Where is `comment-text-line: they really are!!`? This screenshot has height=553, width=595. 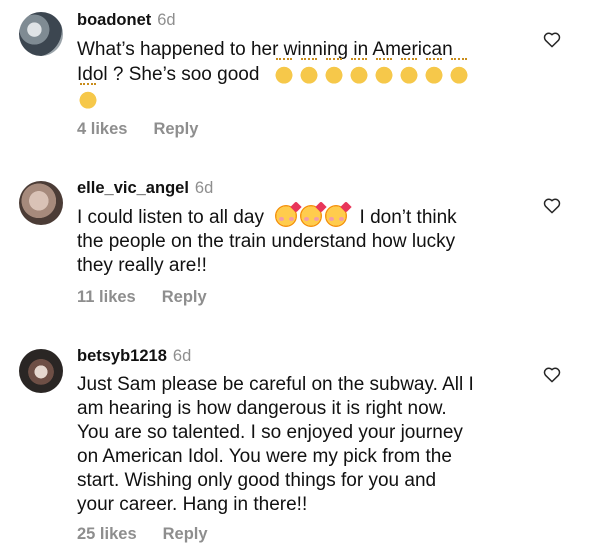
comment-text-line: they really are!! is located at coordinates (142, 265).